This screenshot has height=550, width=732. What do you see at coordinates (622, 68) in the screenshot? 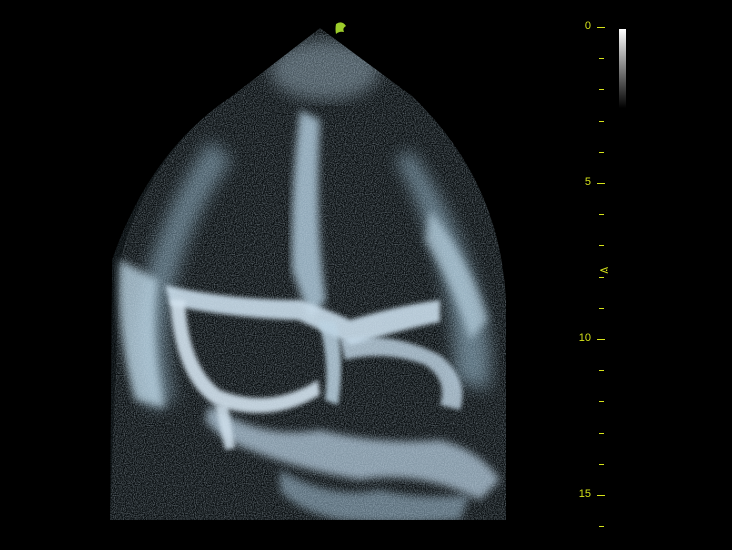
I see `grayscale-bar` at bounding box center [622, 68].